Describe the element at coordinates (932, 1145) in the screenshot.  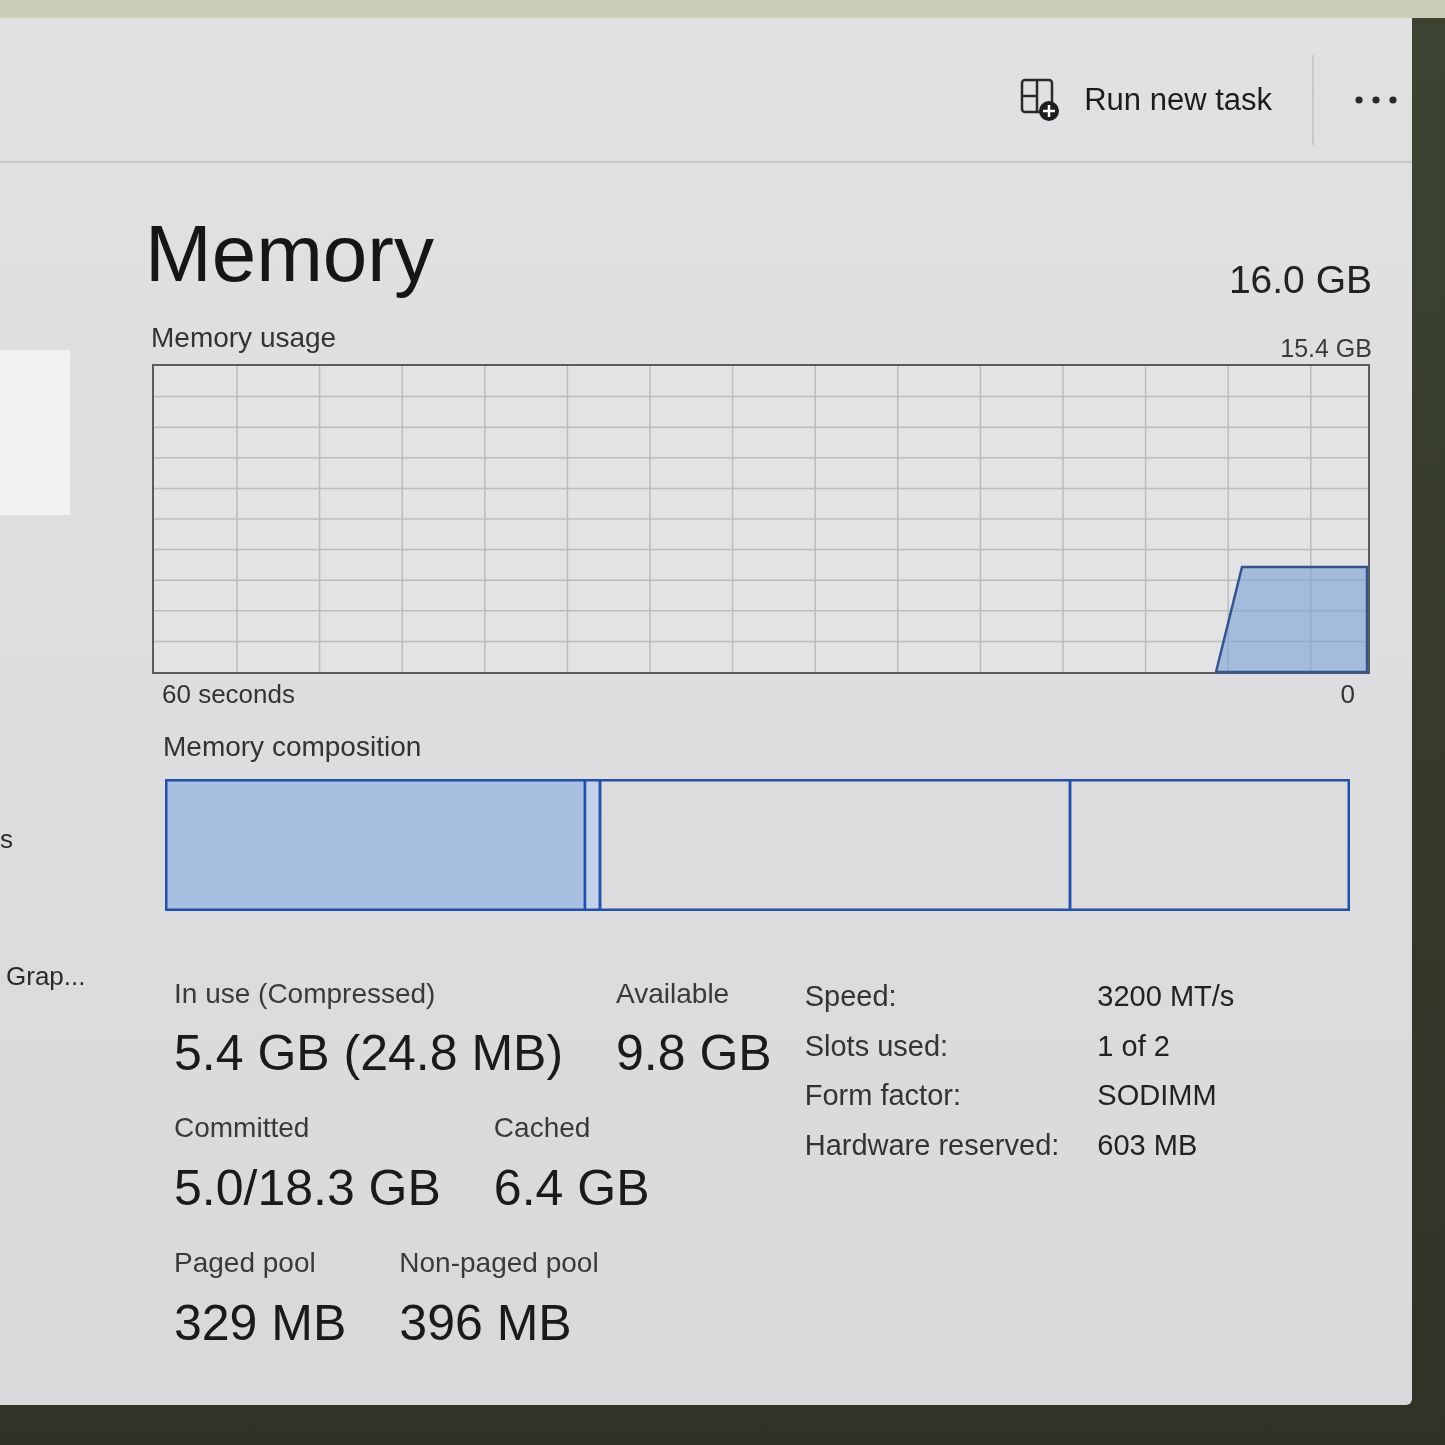
I see `detail-label: Hardware reserved:` at that location.